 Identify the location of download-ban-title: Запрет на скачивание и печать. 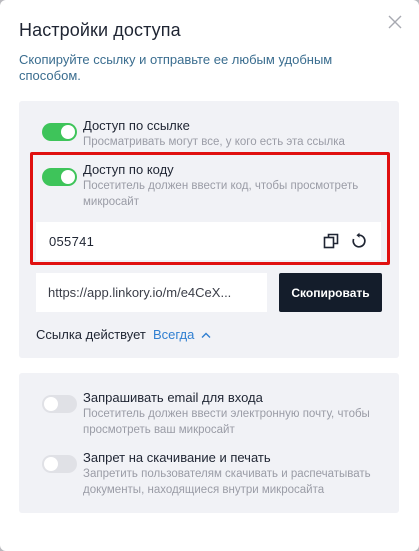
(177, 457).